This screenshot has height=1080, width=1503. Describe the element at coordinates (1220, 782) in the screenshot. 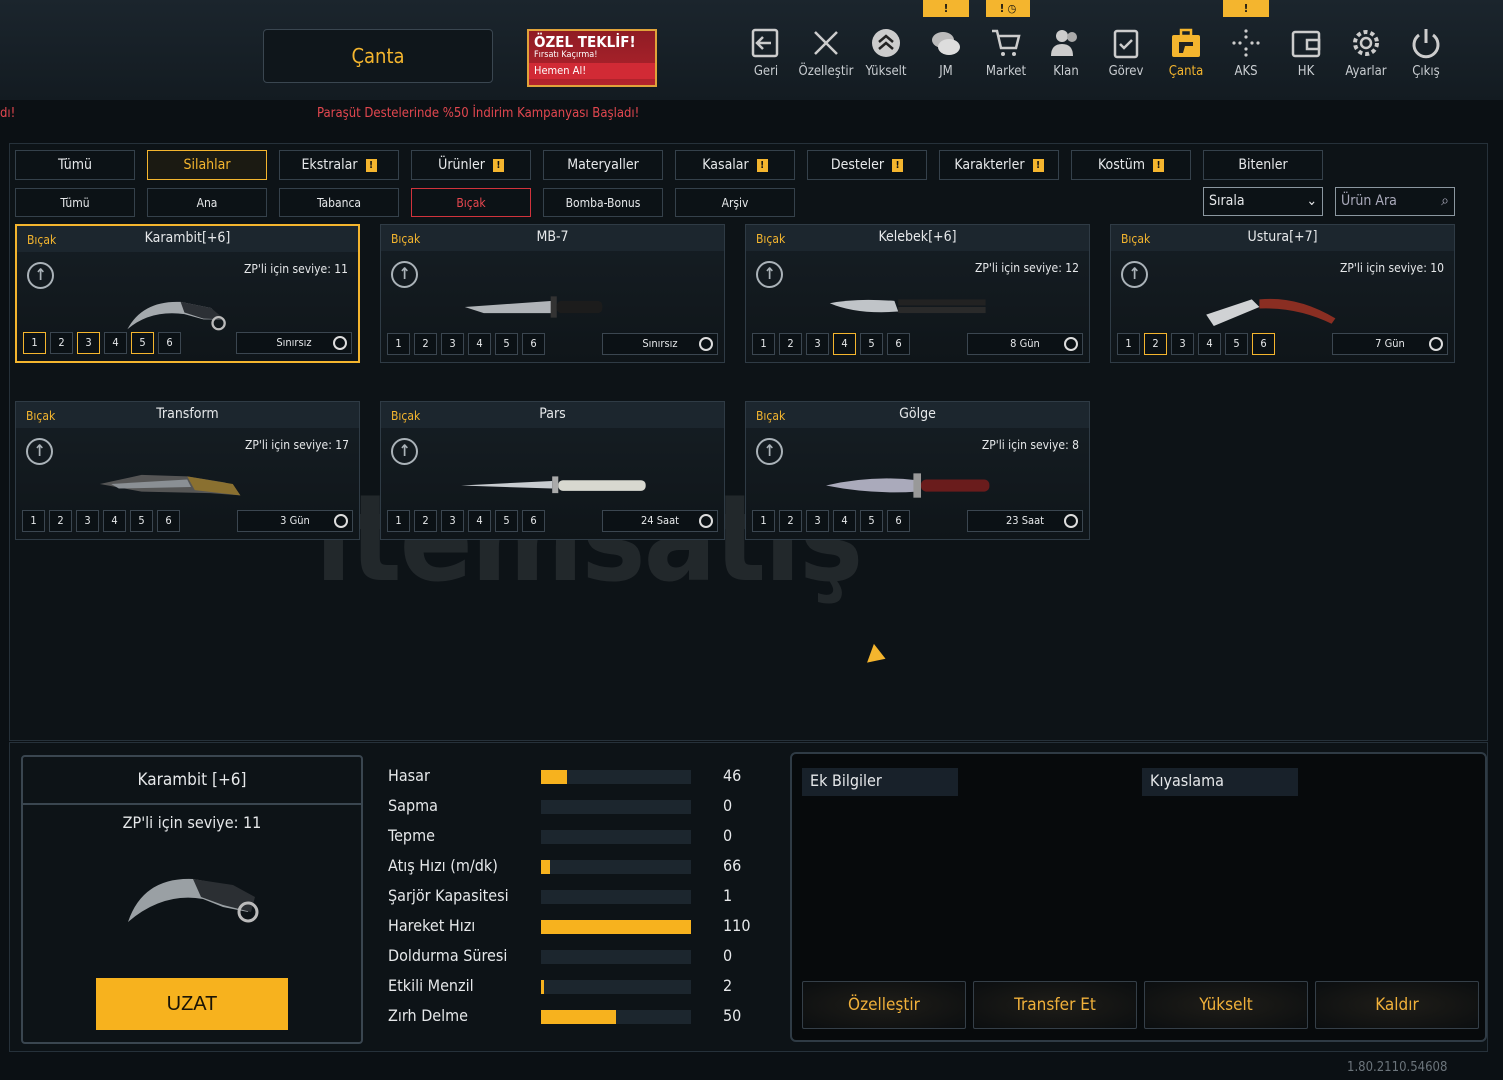

I see `compare-header: Kıyaslama` at that location.